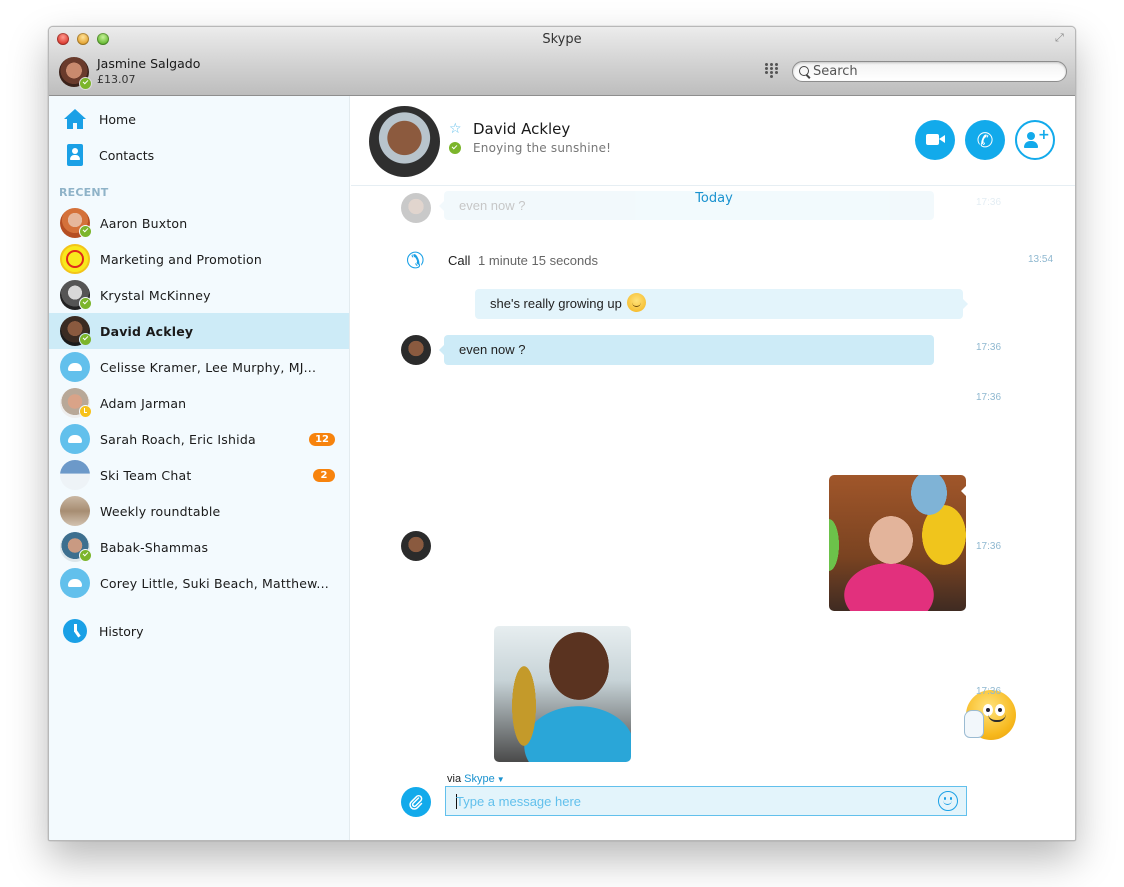  I want to click on message-time: 13:54, so click(1041, 259).